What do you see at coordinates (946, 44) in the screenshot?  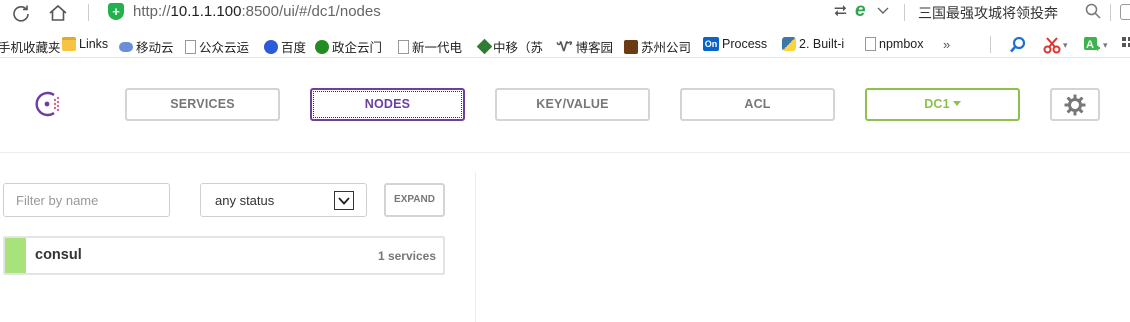 I see `bookmarks-overflow-button: »` at bounding box center [946, 44].